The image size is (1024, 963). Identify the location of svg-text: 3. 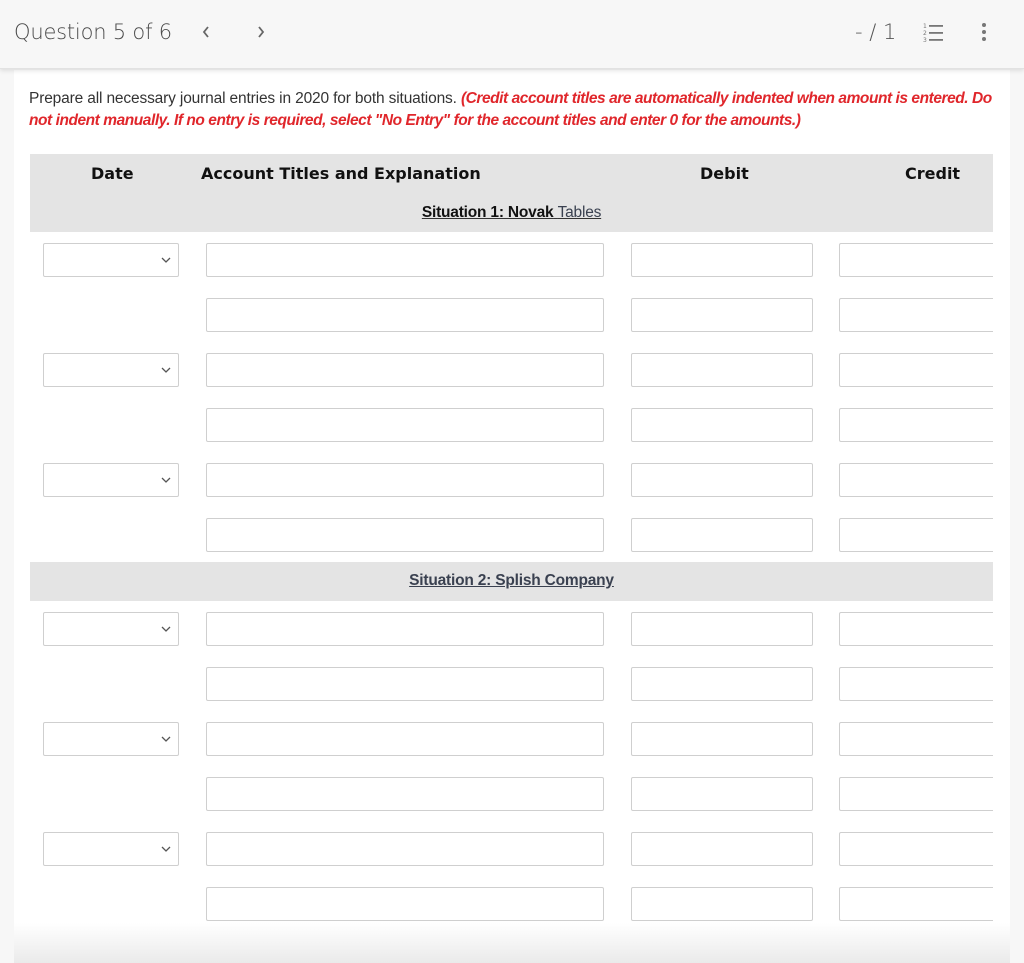
(925, 40).